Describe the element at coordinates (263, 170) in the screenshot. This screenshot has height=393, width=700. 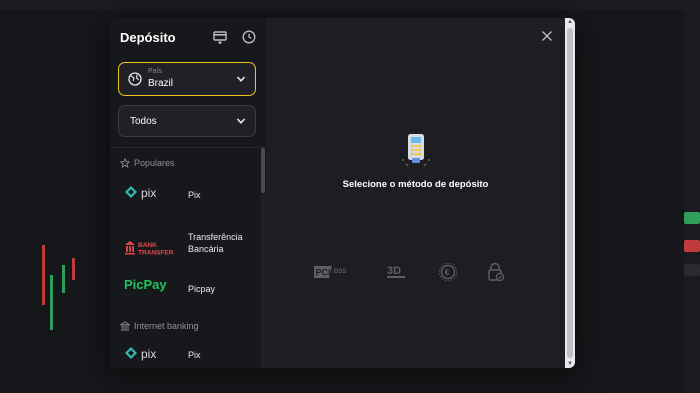
I see `methods-scrollbar-thumb` at that location.